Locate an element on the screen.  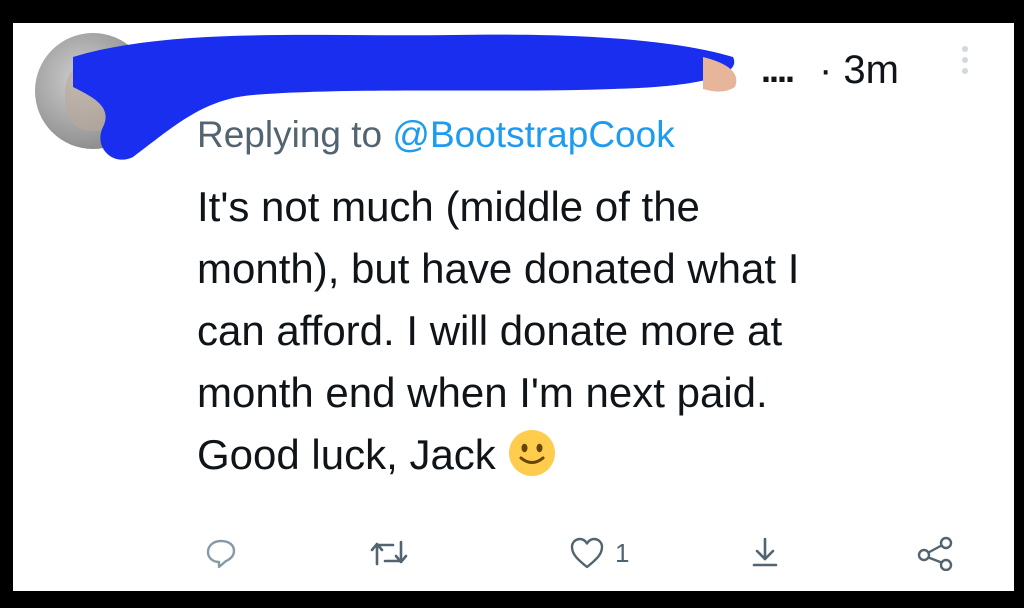
share-icon is located at coordinates (765, 552).